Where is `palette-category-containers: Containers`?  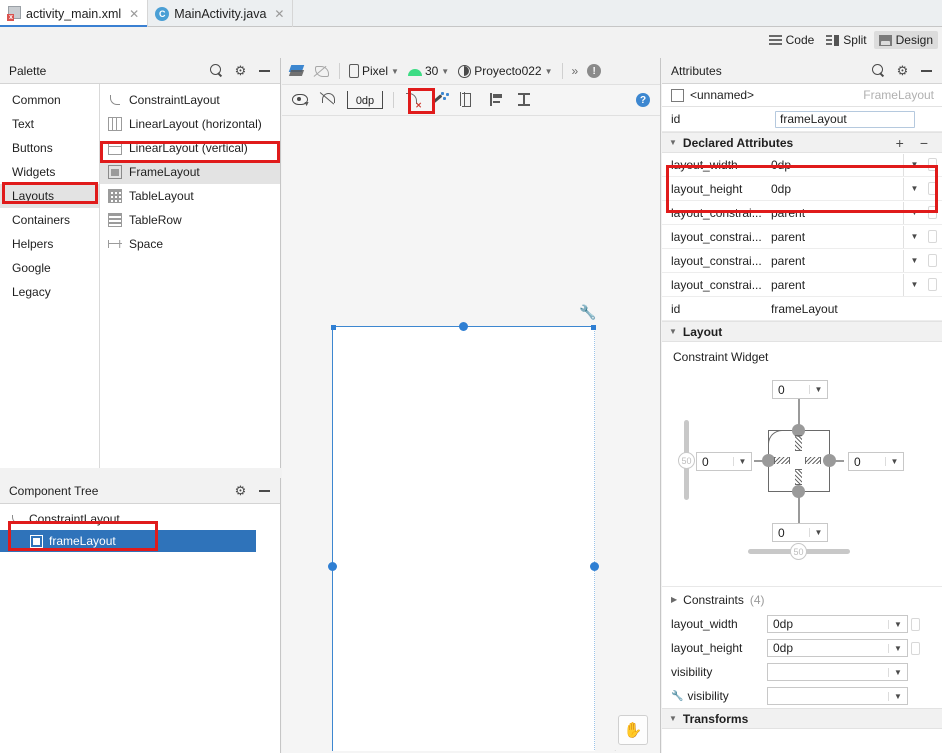
palette-category-containers: Containers is located at coordinates (49, 220).